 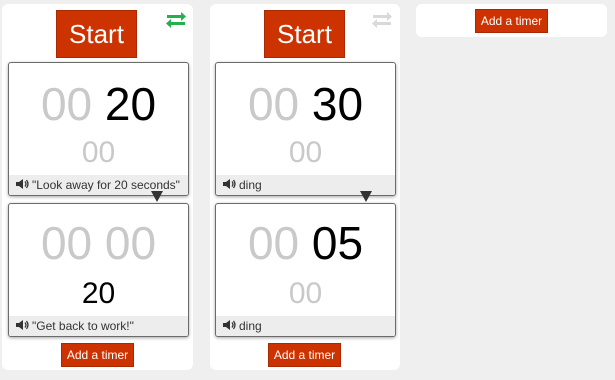 I want to click on timer-card: 00 05 00 ding, so click(x=305, y=270).